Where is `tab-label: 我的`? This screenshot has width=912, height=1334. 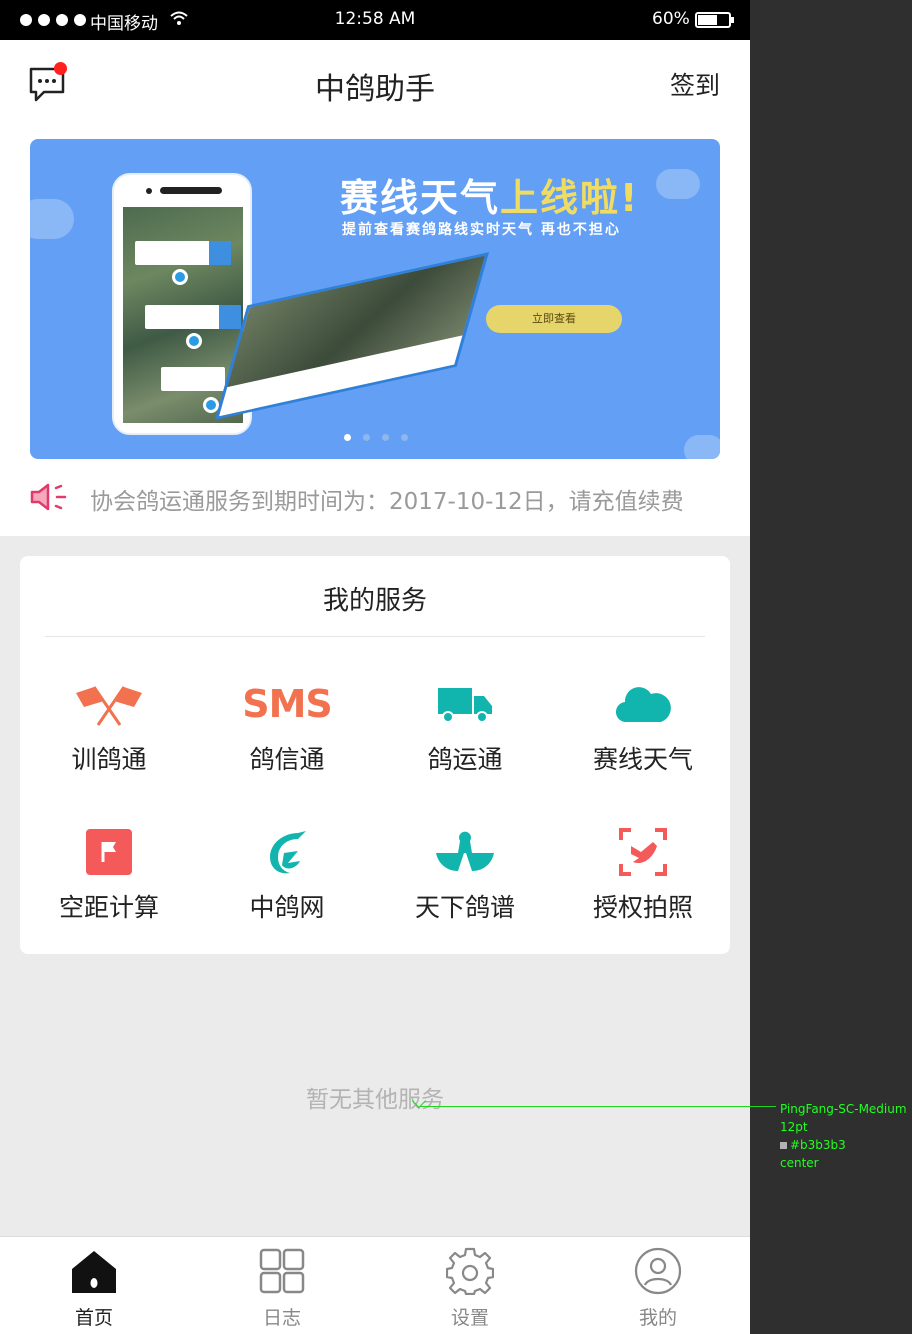 tab-label: 我的 is located at coordinates (657, 1318).